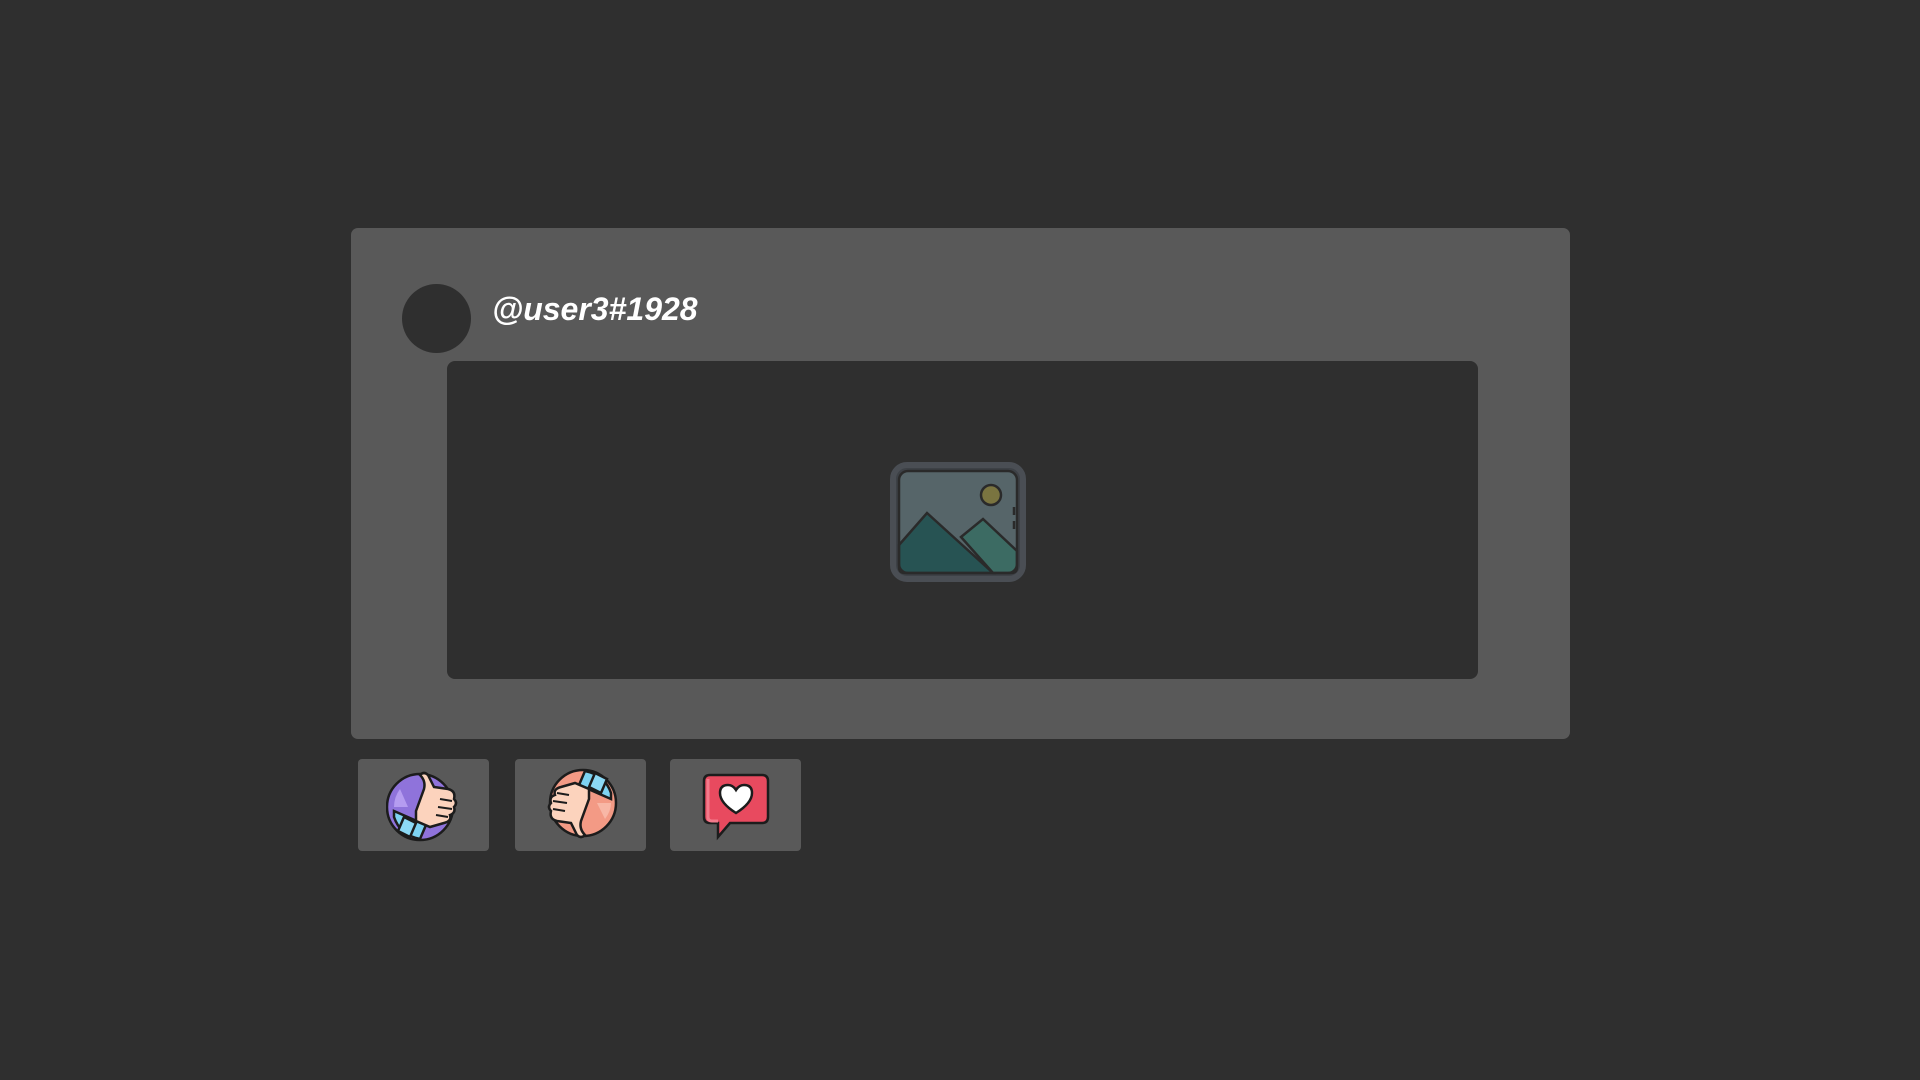 This screenshot has width=1920, height=1080. I want to click on image-placeholder-icon, so click(958, 522).